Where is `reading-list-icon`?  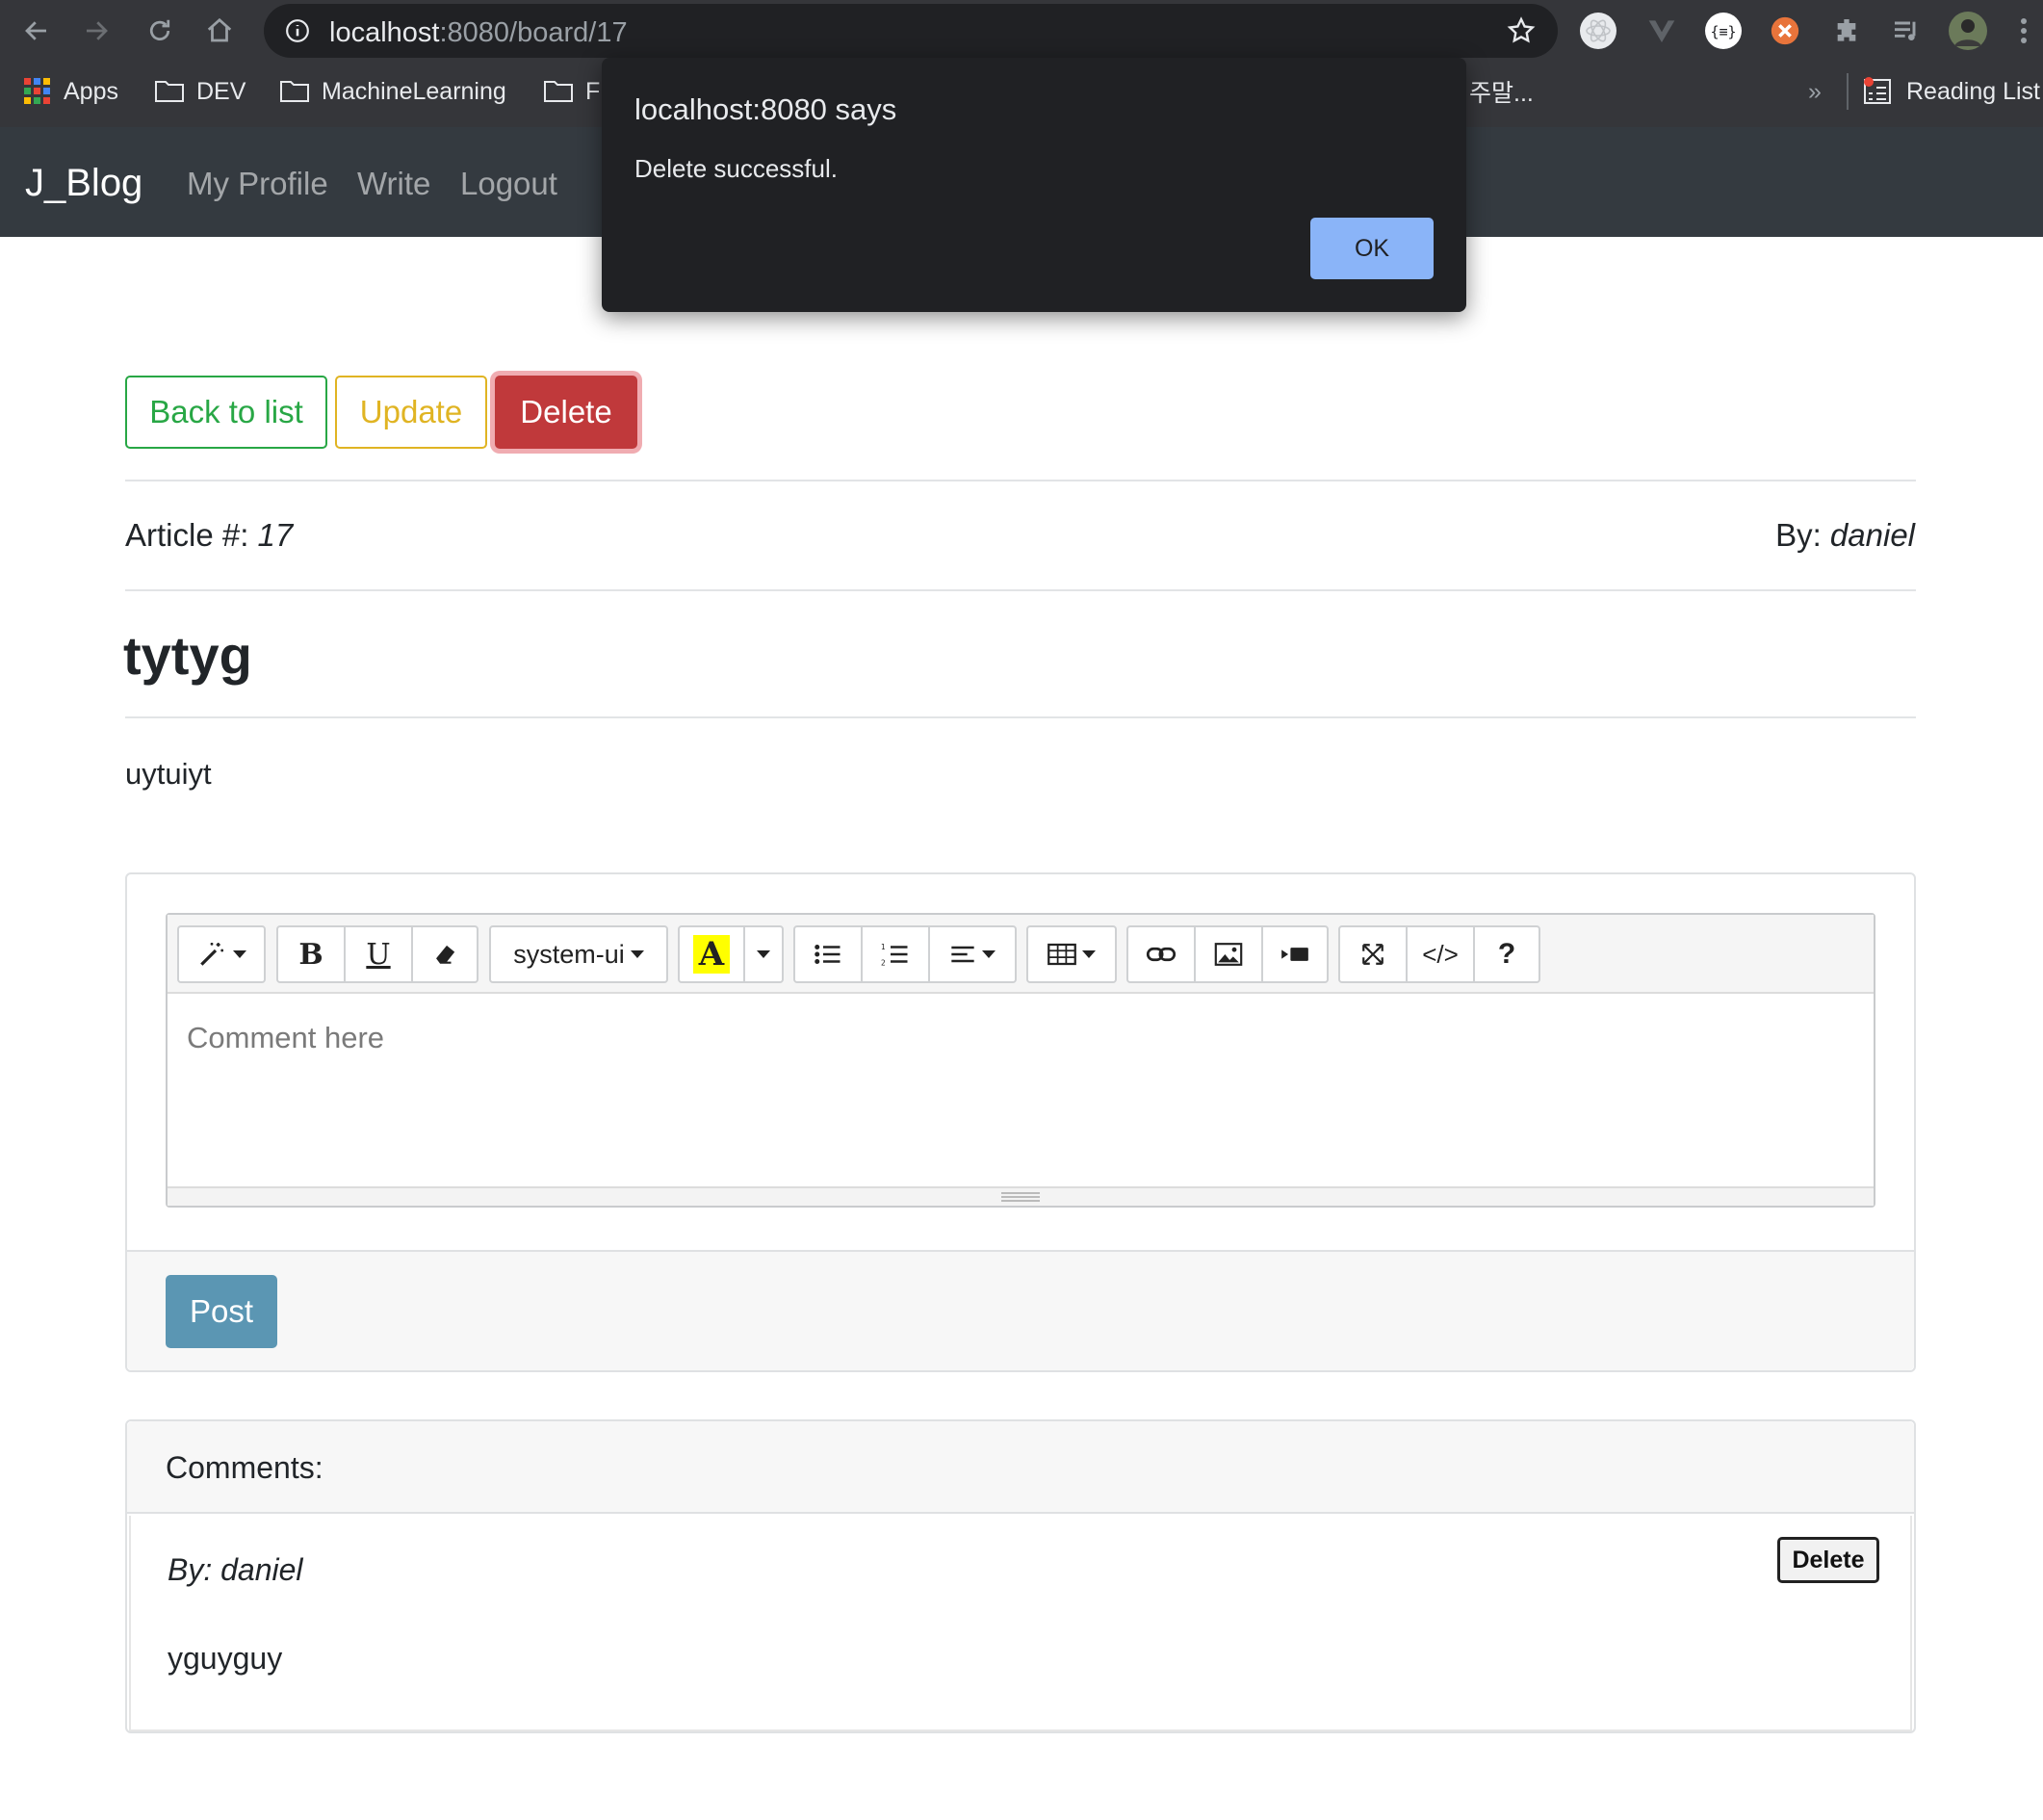 reading-list-icon is located at coordinates (1877, 90).